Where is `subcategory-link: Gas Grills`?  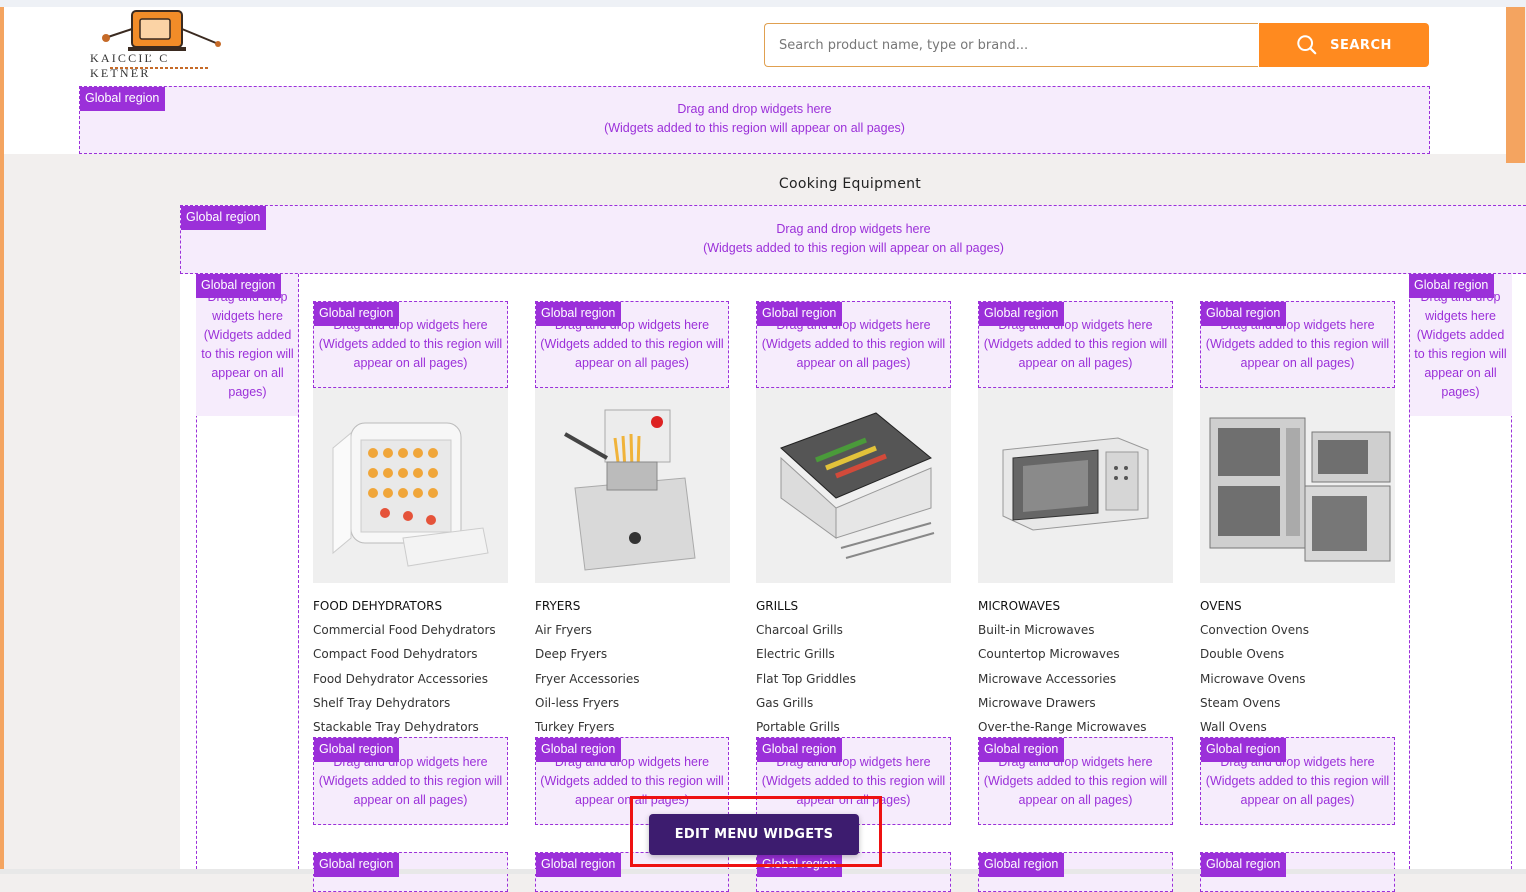
subcategory-link: Gas Grills is located at coordinates (806, 708).